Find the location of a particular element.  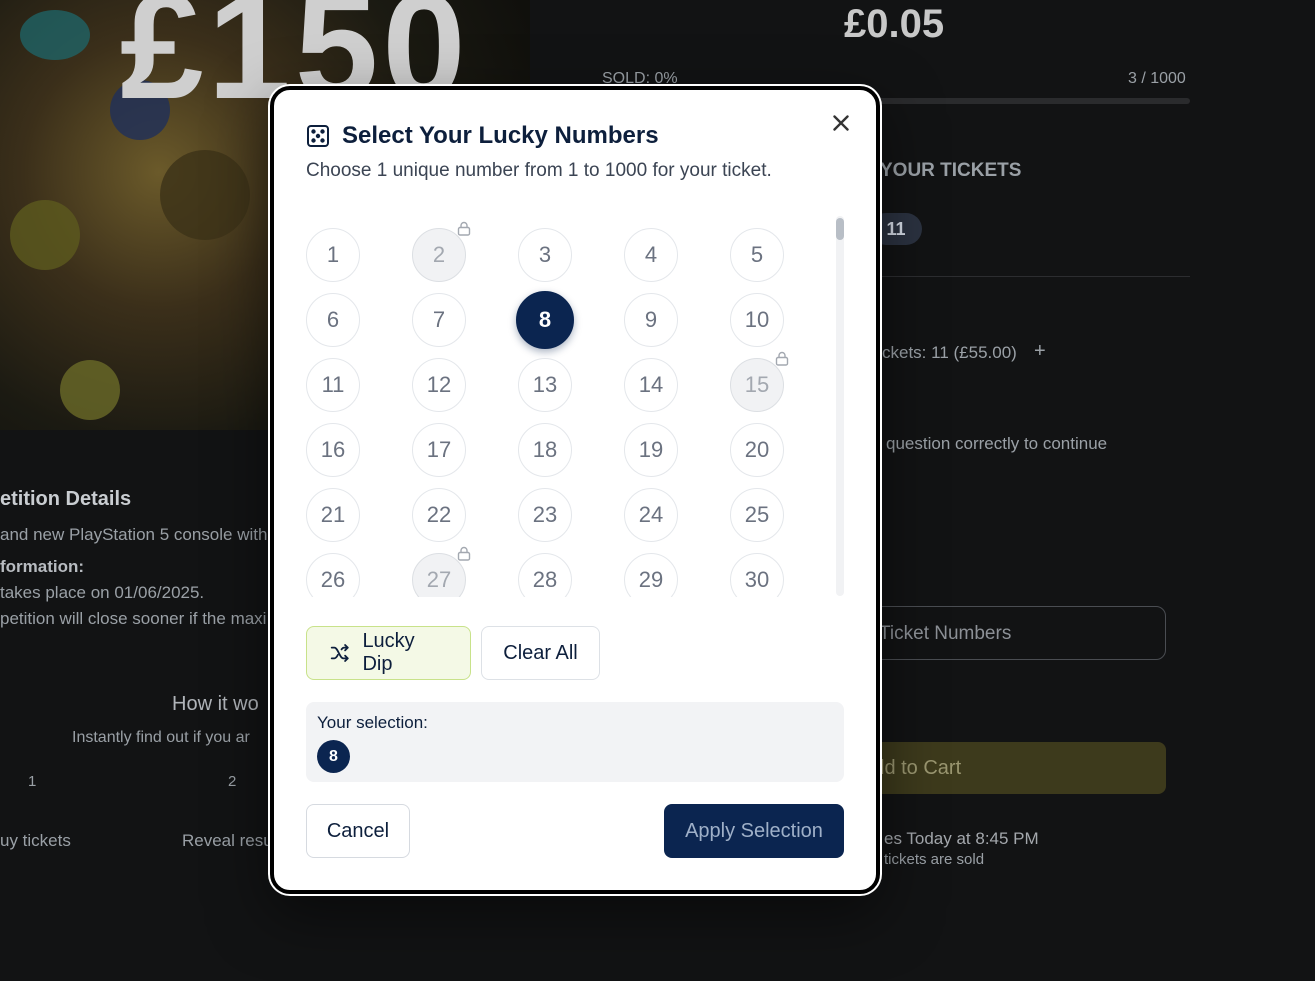

number-label: 23 is located at coordinates (545, 514).